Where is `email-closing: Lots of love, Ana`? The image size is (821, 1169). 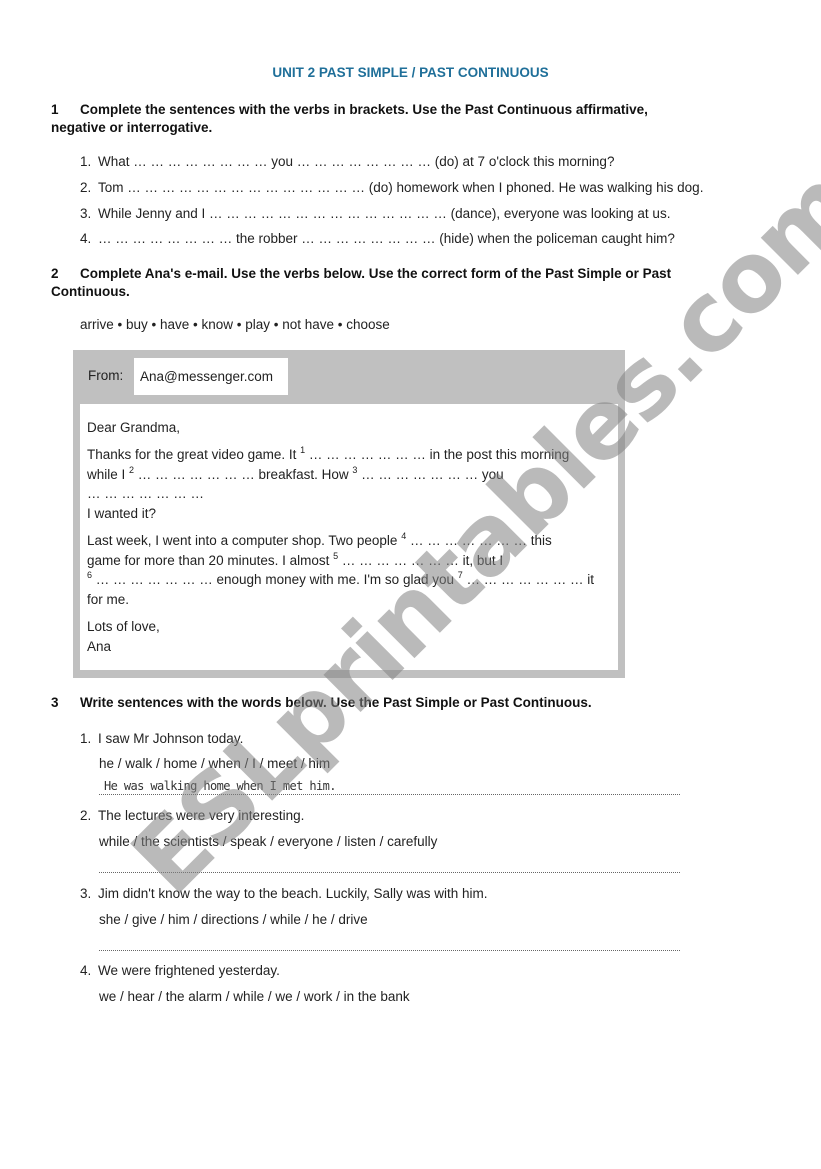
email-closing: Lots of love, Ana is located at coordinates (123, 636).